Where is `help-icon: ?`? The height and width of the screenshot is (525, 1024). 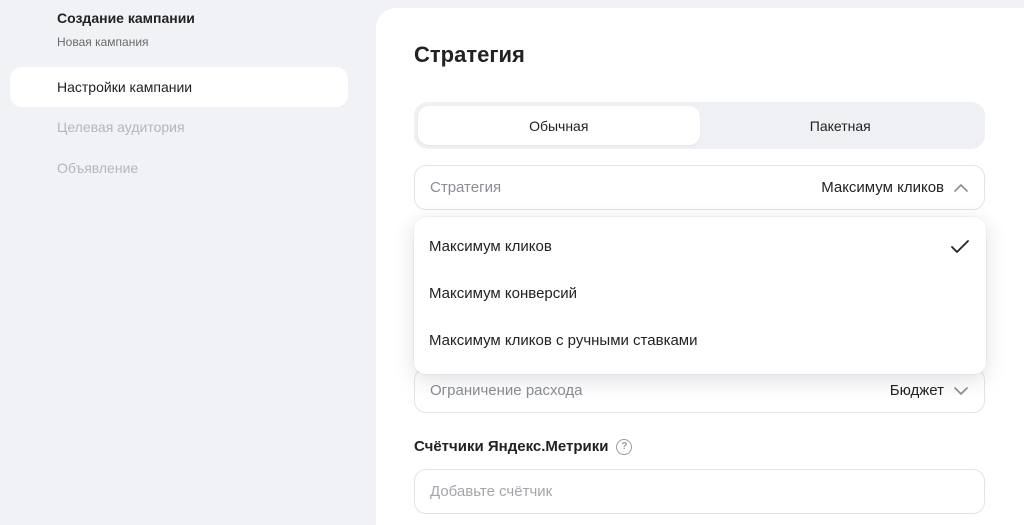 help-icon: ? is located at coordinates (624, 446).